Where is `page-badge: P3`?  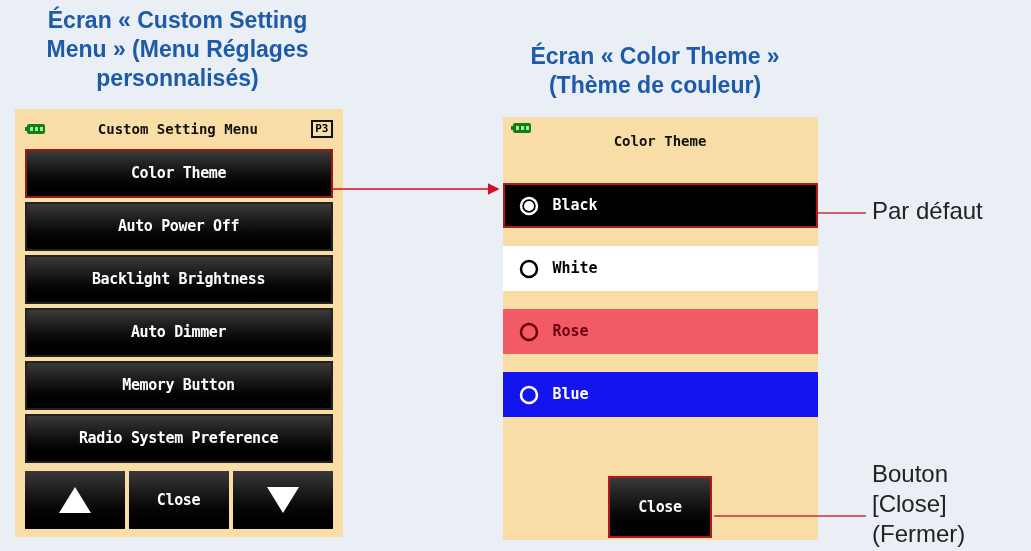
page-badge: P3 is located at coordinates (322, 129).